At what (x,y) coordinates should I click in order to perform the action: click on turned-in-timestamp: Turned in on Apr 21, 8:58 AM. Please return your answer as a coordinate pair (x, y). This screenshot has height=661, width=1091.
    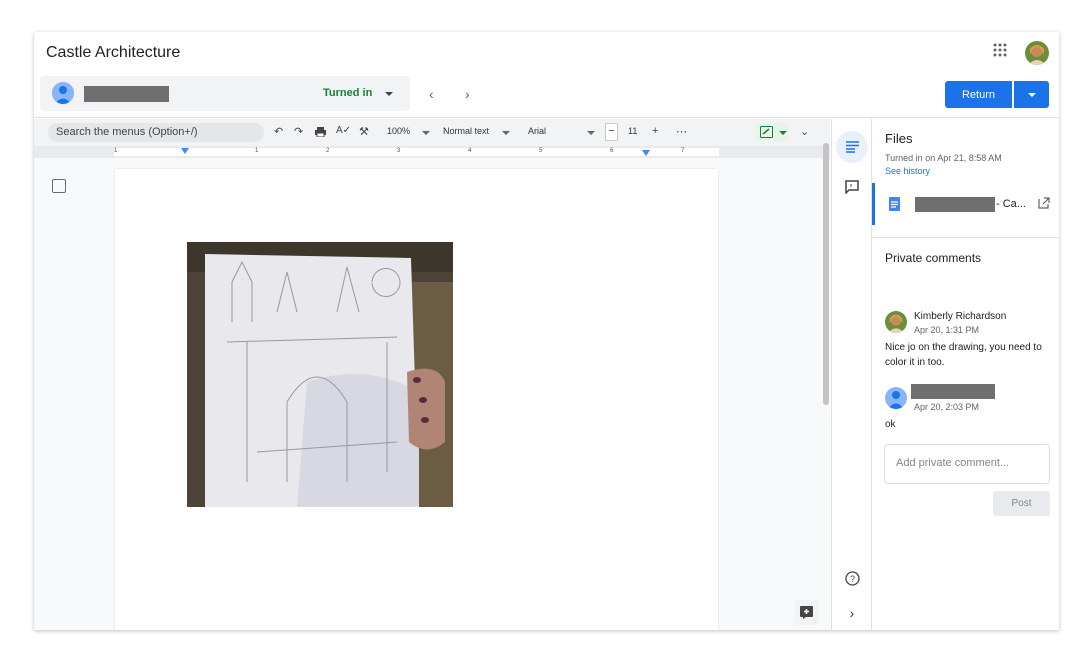
    Looking at the image, I should click on (943, 158).